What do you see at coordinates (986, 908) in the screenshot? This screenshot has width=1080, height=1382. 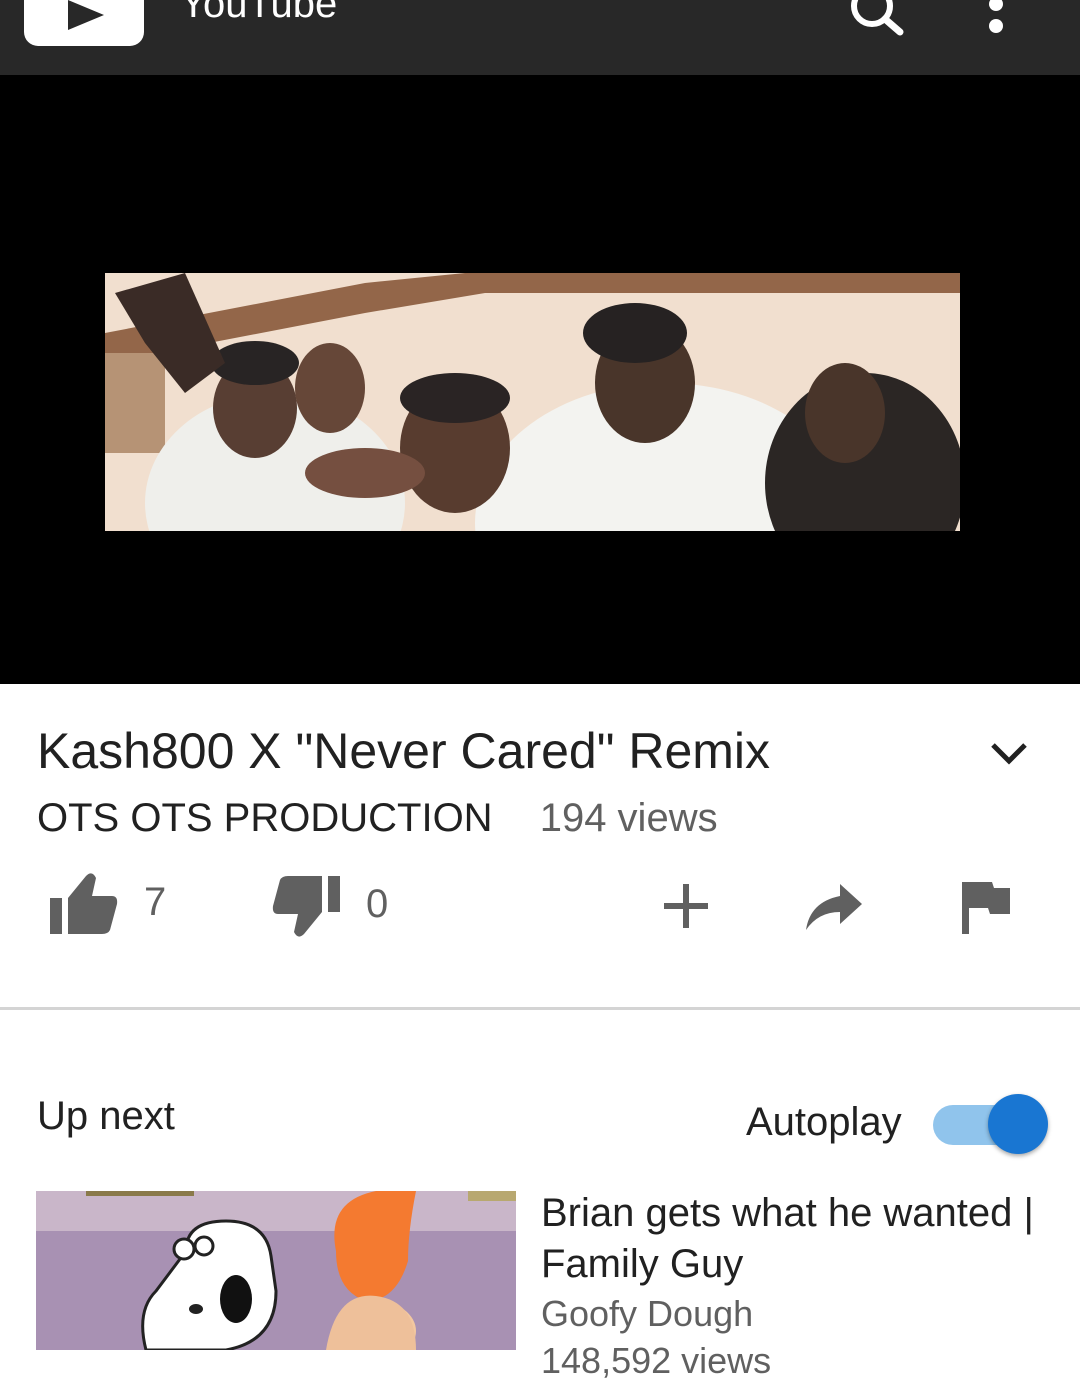 I see `flag-icon` at bounding box center [986, 908].